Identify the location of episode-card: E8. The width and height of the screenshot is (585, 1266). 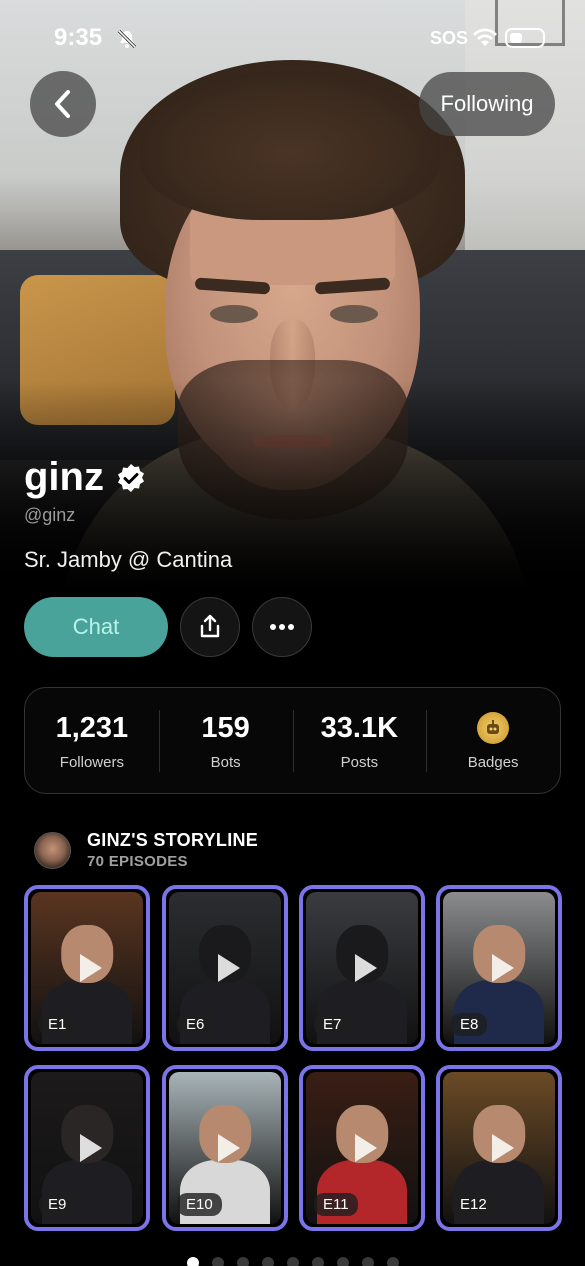
(499, 968).